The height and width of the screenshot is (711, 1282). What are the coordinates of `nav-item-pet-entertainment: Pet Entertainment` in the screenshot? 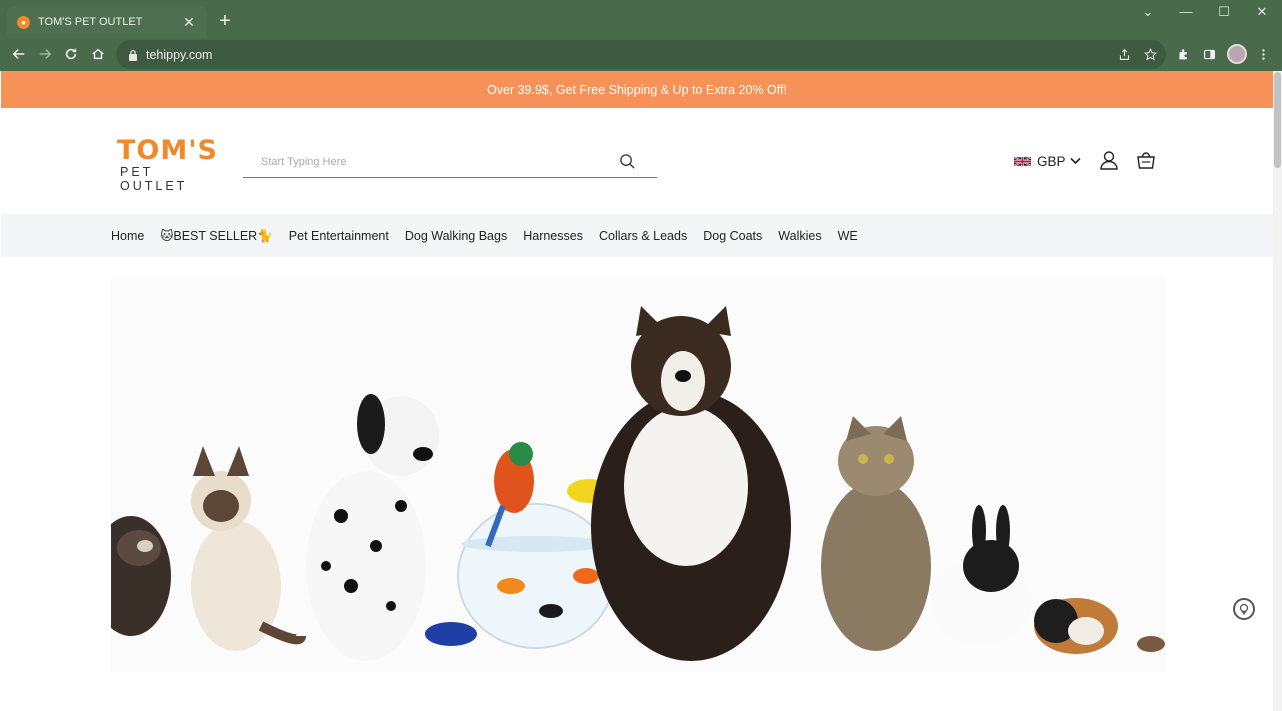 It's located at (339, 236).